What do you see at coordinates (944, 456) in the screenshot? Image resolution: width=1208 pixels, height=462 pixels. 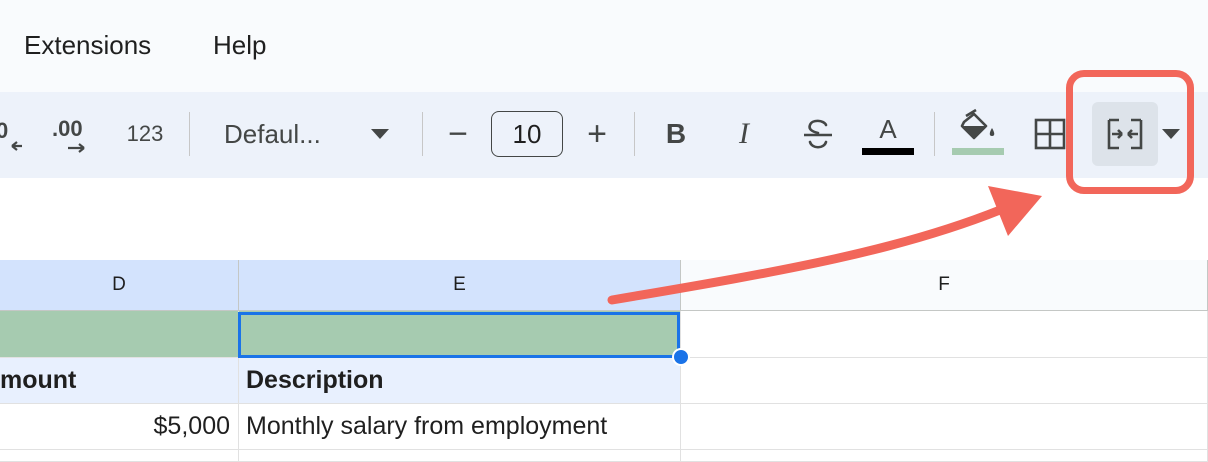 I see `cell-f4` at bounding box center [944, 456].